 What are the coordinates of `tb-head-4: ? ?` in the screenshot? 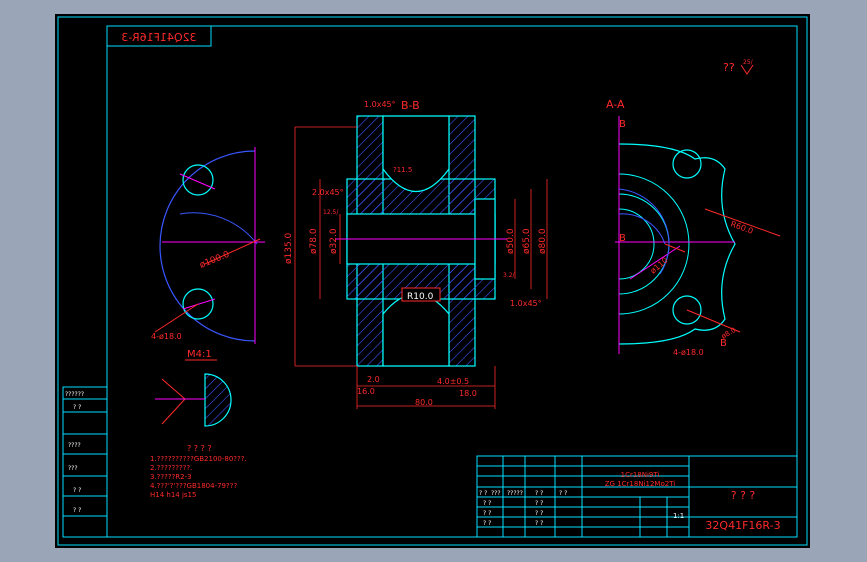 It's located at (539, 493).